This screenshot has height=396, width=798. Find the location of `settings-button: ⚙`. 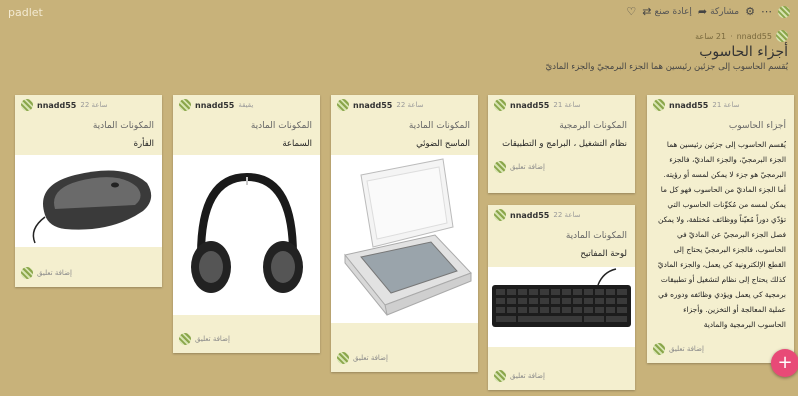

settings-button: ⚙ is located at coordinates (750, 11).